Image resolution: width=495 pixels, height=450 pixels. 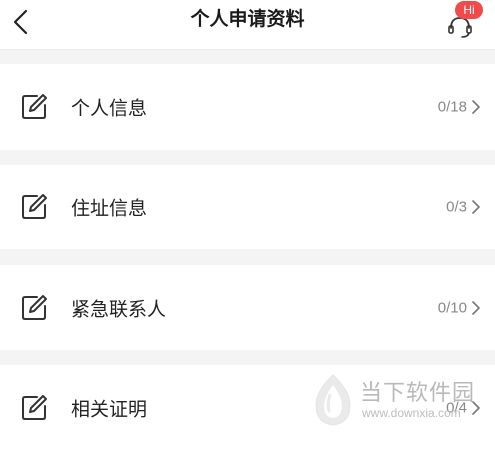 What do you see at coordinates (119, 309) in the screenshot?
I see `menu-item-label: 紧急联系人` at bounding box center [119, 309].